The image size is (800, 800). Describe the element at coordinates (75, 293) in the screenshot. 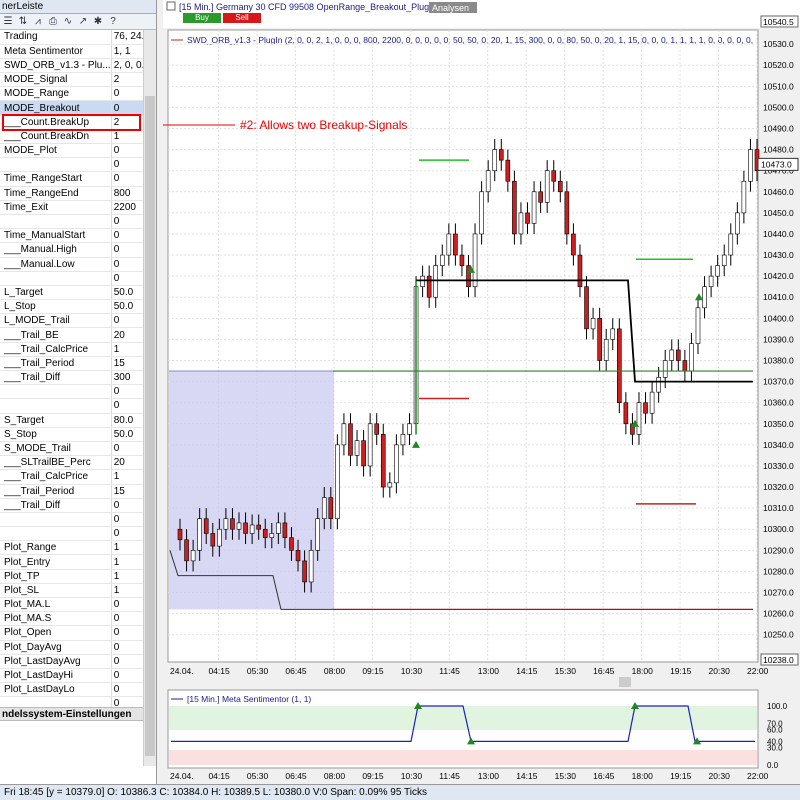

I see `property-row: L_Target 50.0` at that location.